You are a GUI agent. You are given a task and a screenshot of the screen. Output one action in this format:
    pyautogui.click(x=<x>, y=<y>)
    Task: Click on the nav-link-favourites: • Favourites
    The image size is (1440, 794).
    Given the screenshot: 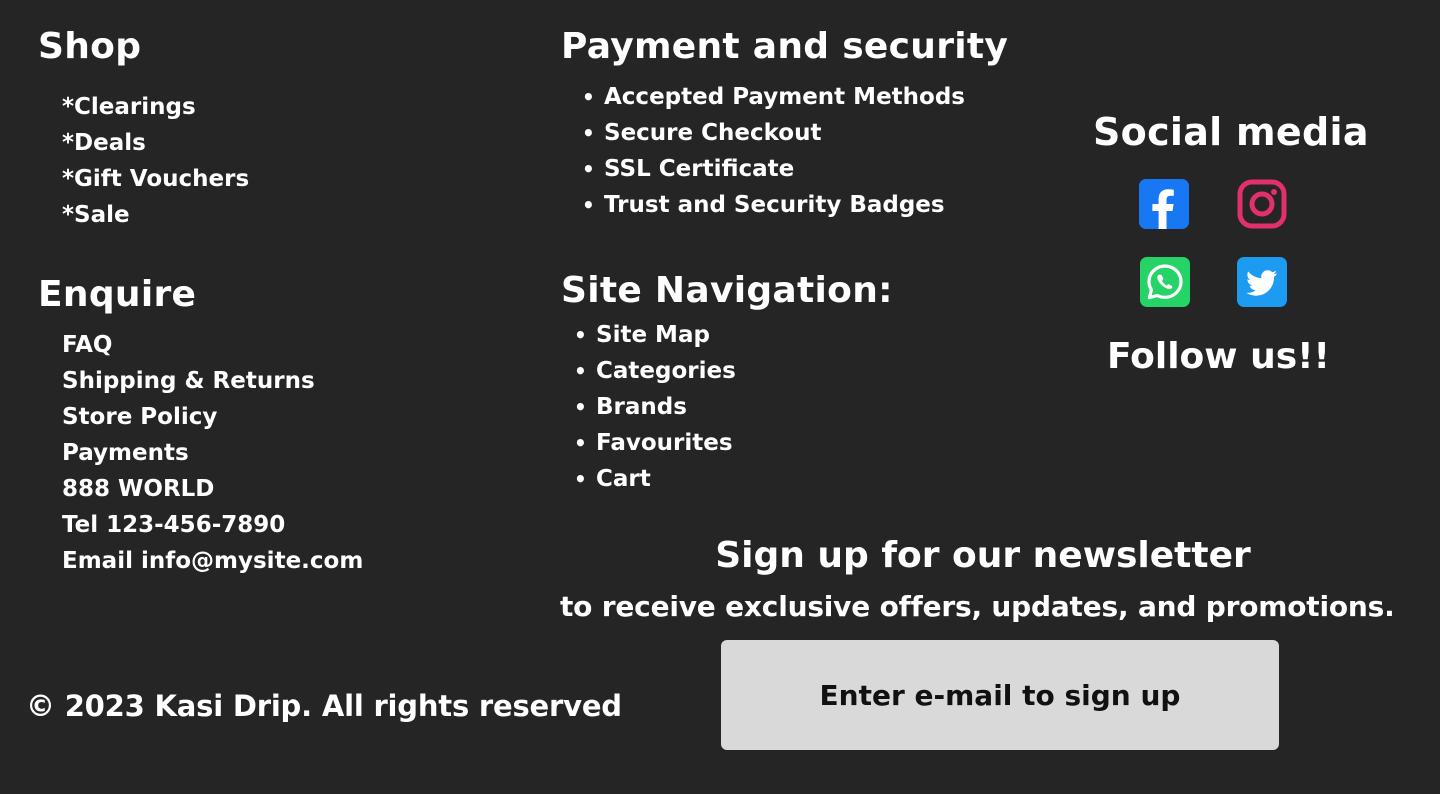 What is the action you would take?
    pyautogui.click(x=655, y=443)
    